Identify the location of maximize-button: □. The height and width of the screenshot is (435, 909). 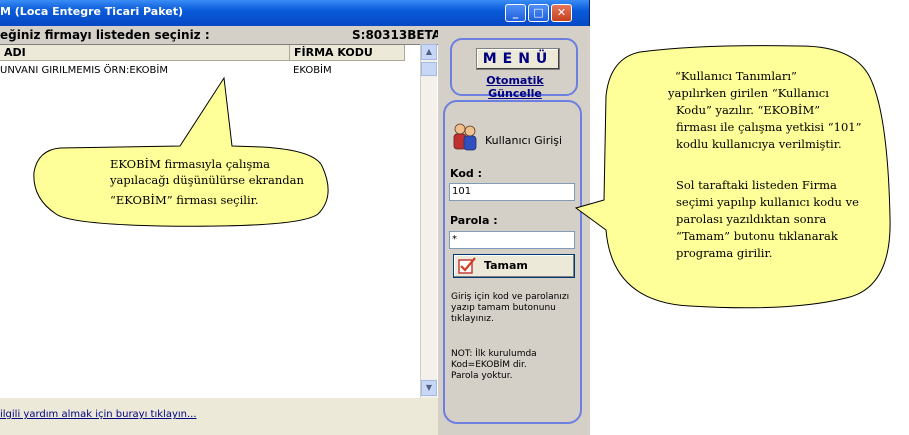
(538, 13).